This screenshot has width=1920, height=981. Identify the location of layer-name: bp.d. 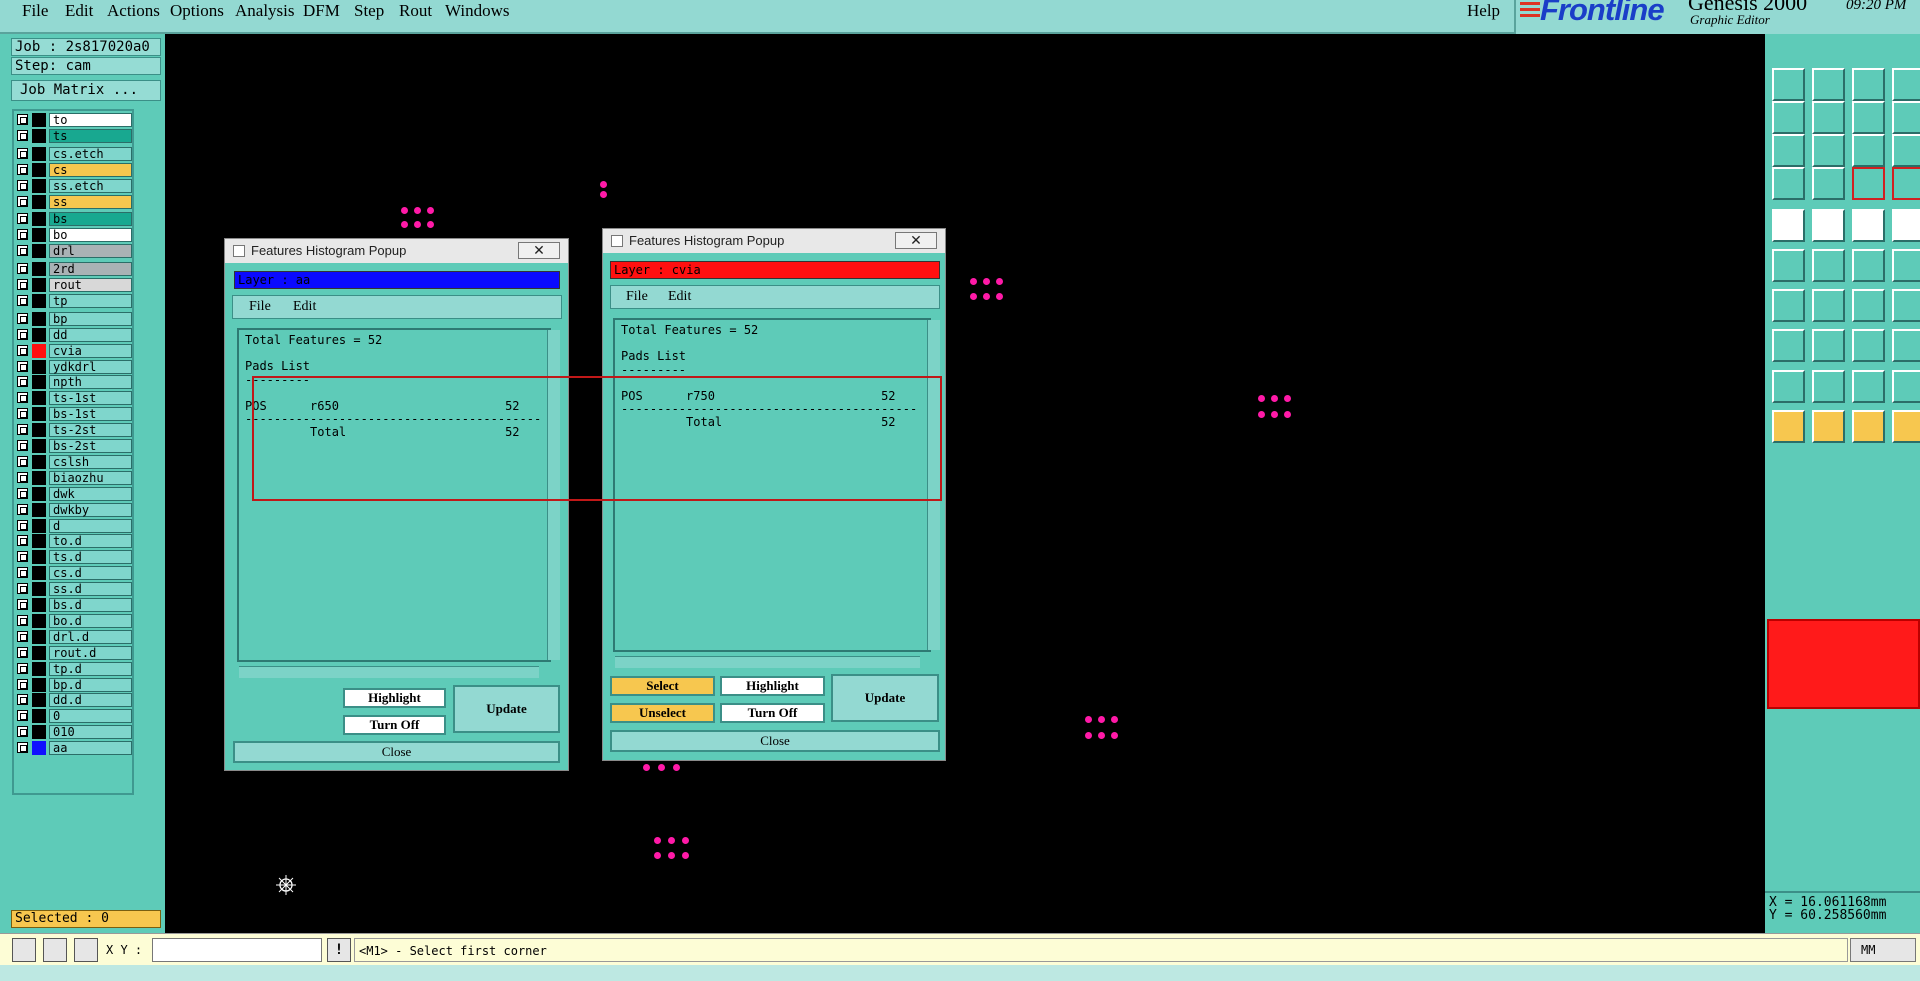
(90, 684).